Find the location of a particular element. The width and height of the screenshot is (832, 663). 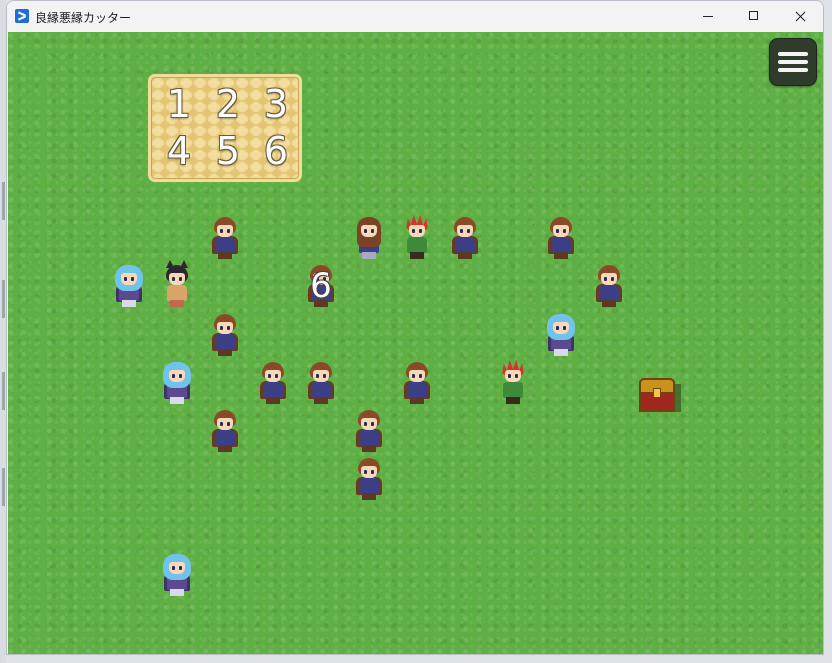

treasure-chest-icon is located at coordinates (657, 393).